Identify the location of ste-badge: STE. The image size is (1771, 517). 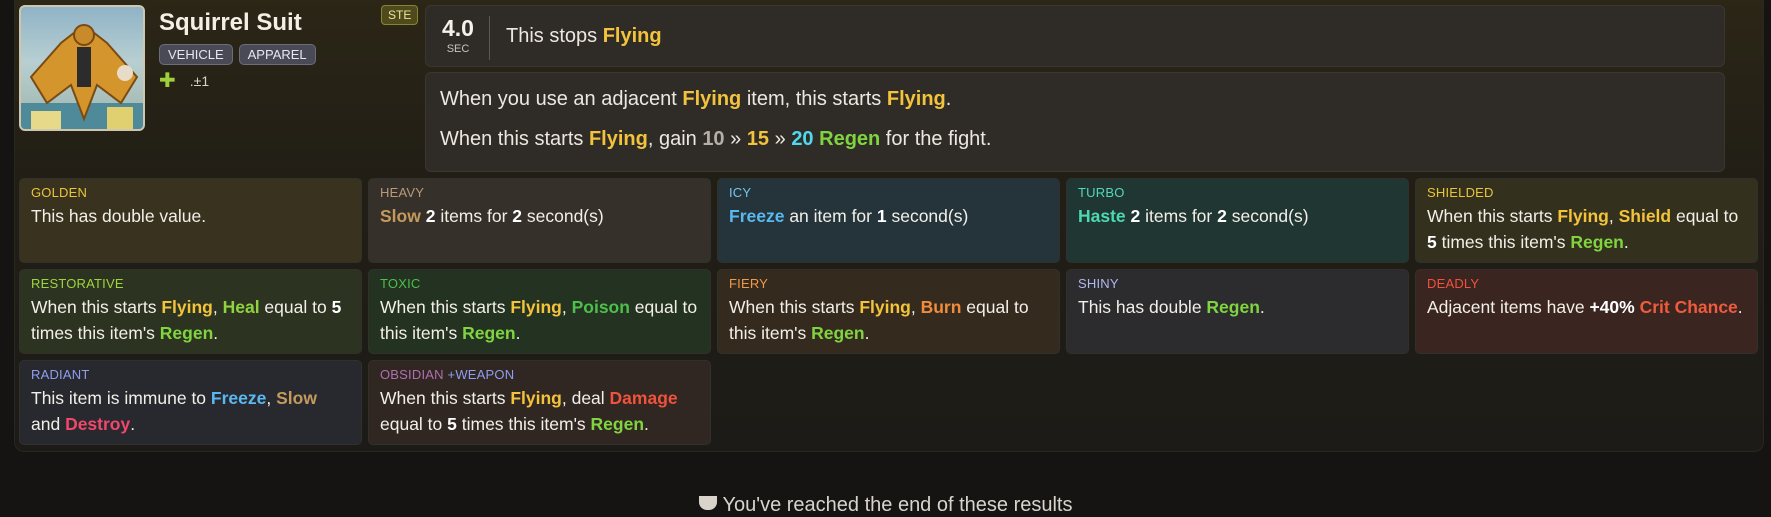
(400, 15).